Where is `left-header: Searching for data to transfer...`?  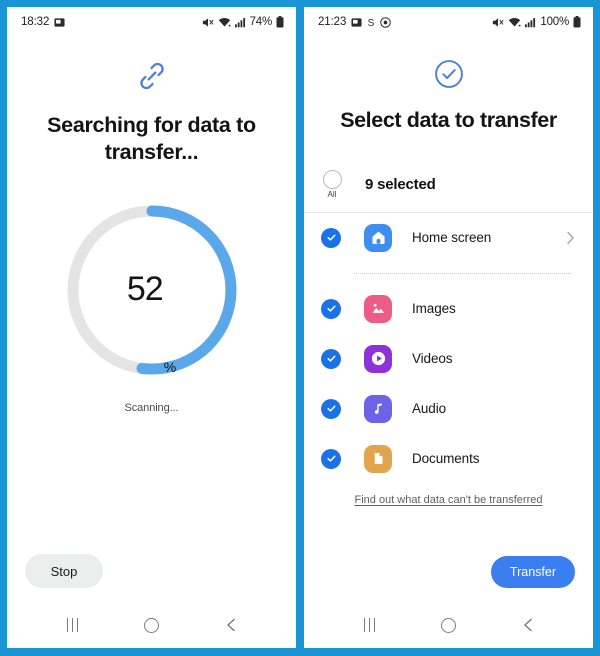
left-header: Searching for data to transfer... is located at coordinates (151, 101).